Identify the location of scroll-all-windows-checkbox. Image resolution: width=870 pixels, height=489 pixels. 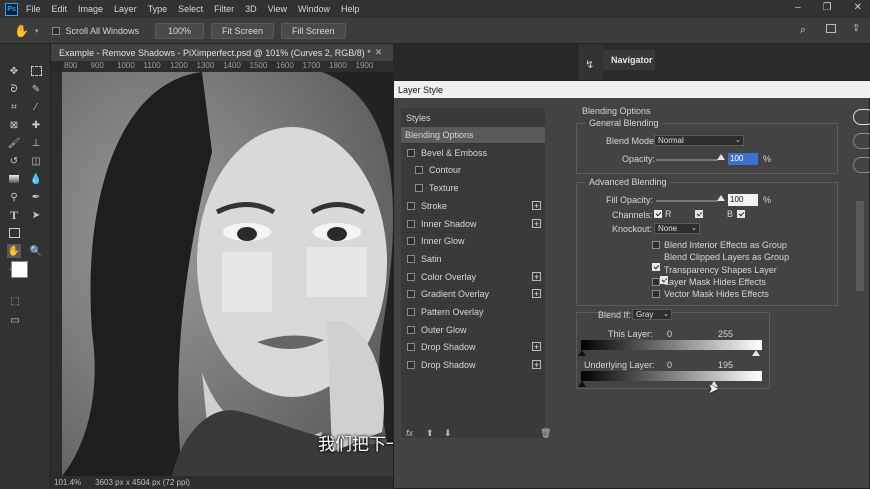
(56, 30).